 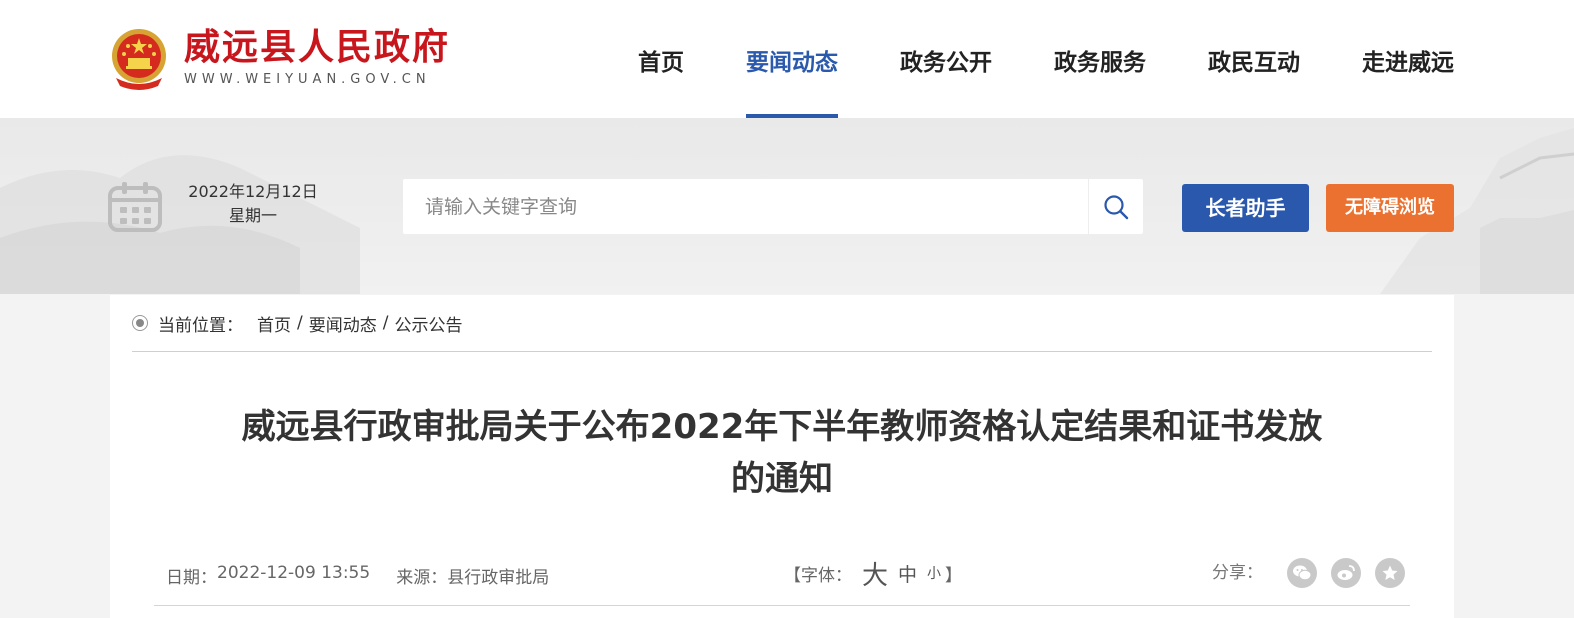 What do you see at coordinates (422, 578) in the screenshot?
I see `source-label: 来源：` at bounding box center [422, 578].